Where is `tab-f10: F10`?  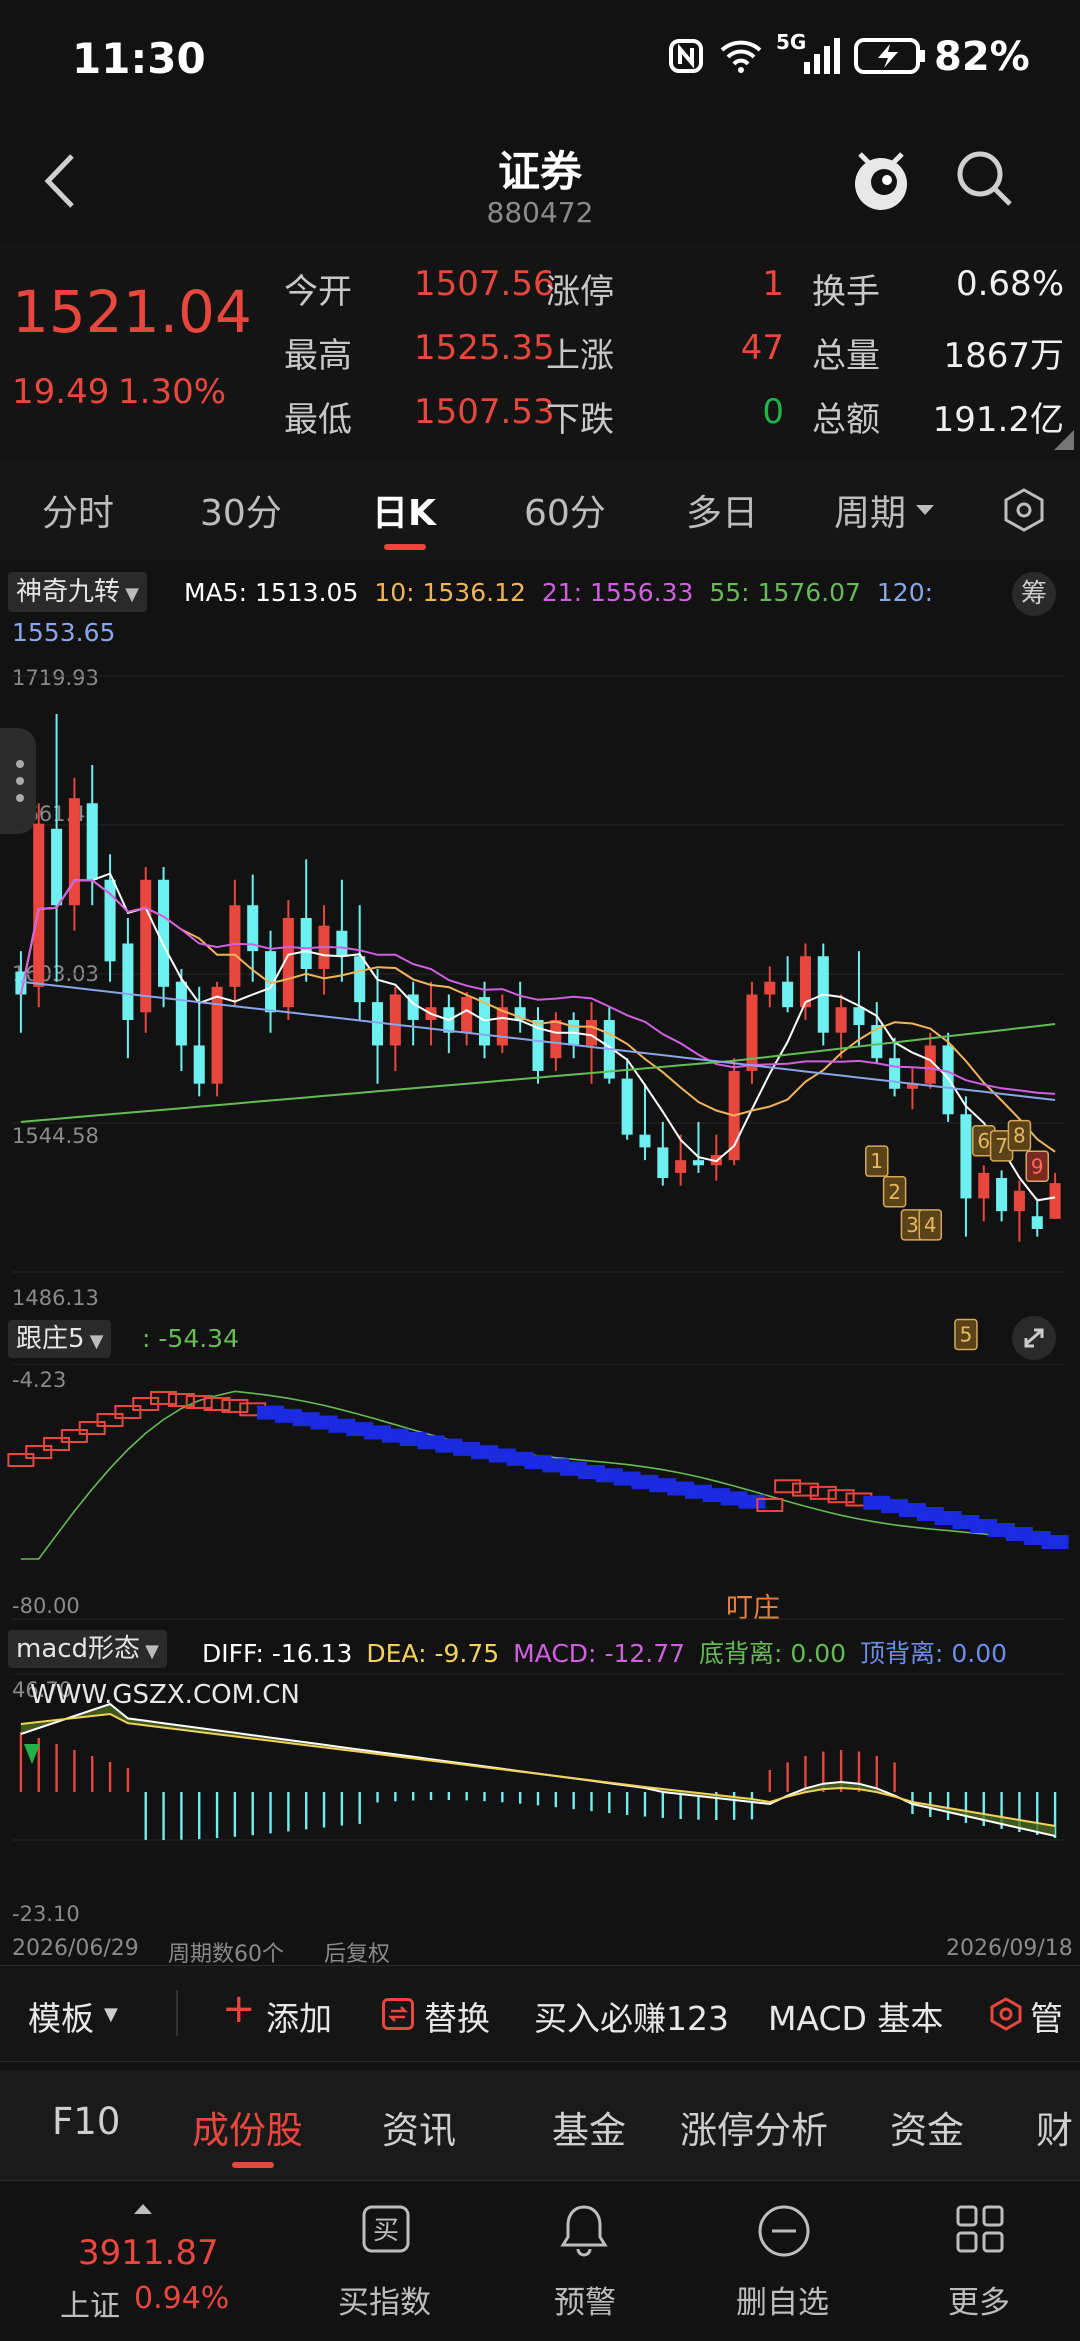 tab-f10: F10 is located at coordinates (86, 2121).